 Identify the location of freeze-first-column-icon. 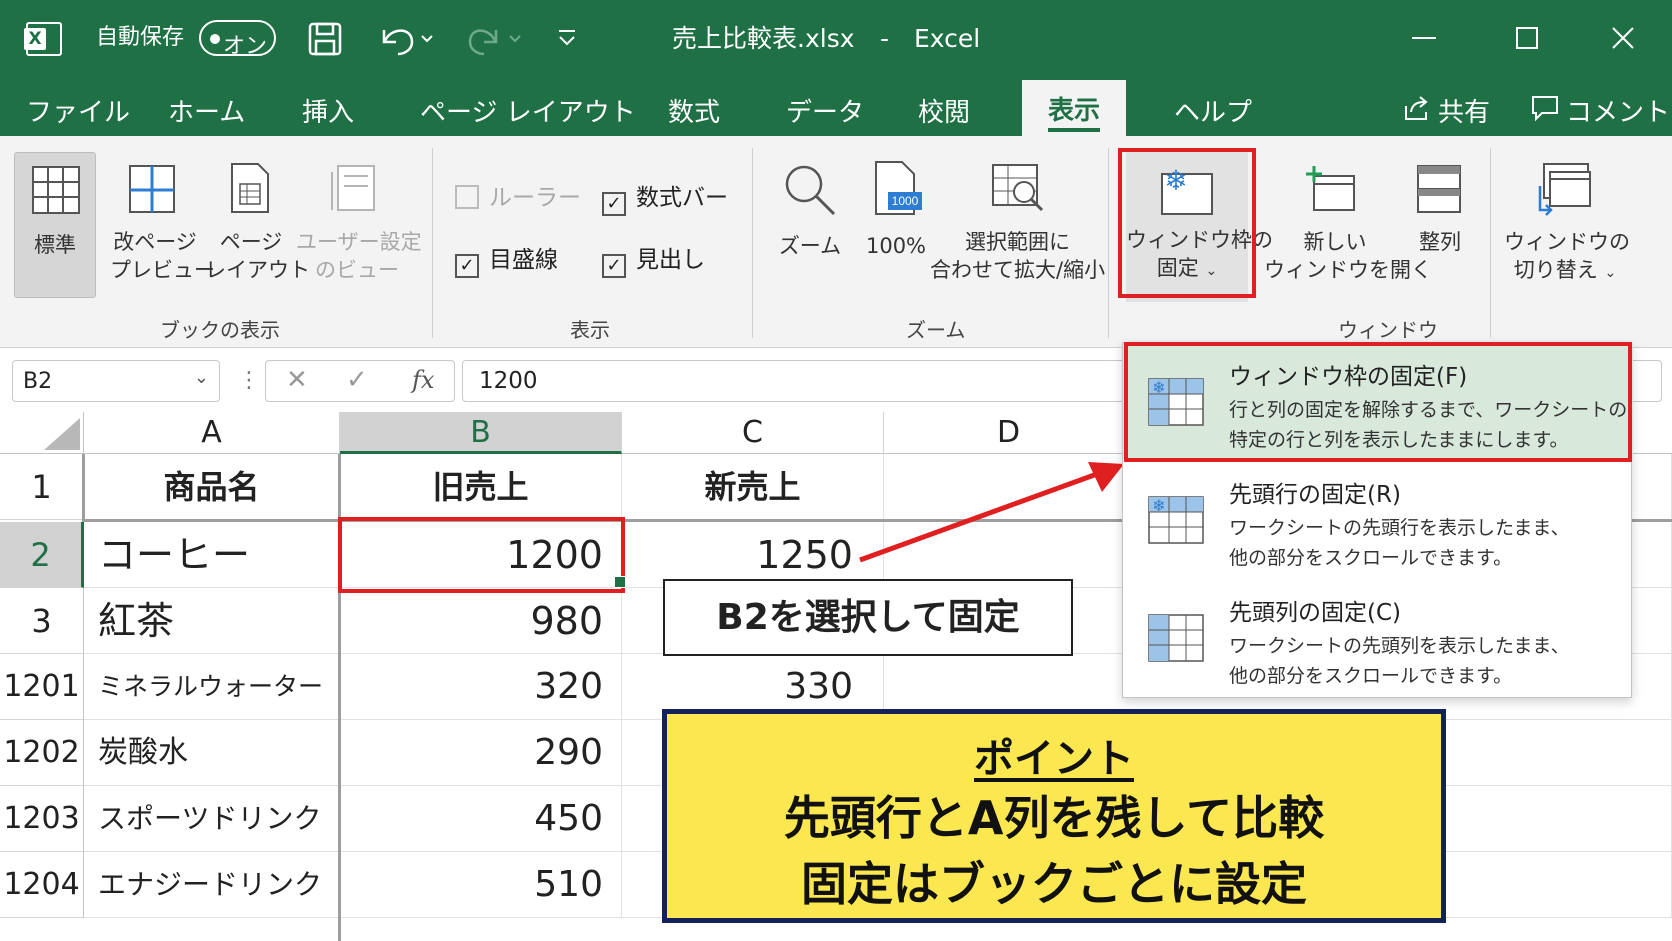
(1176, 638).